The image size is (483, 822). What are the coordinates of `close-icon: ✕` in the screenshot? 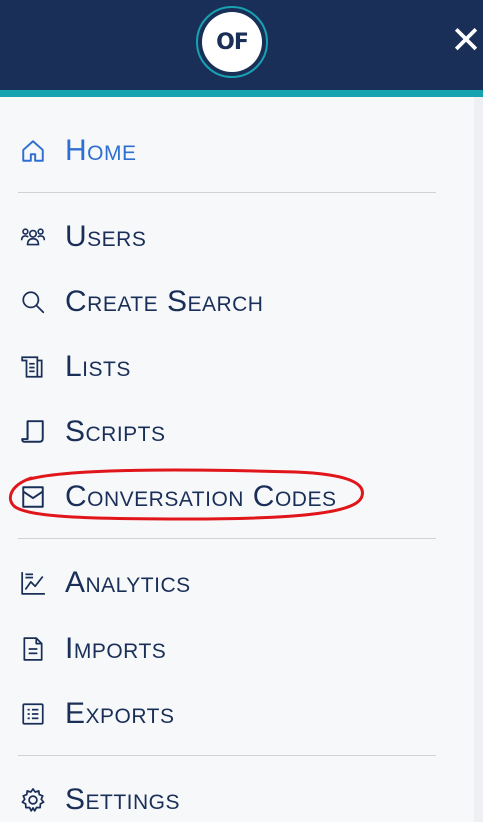 It's located at (465, 40).